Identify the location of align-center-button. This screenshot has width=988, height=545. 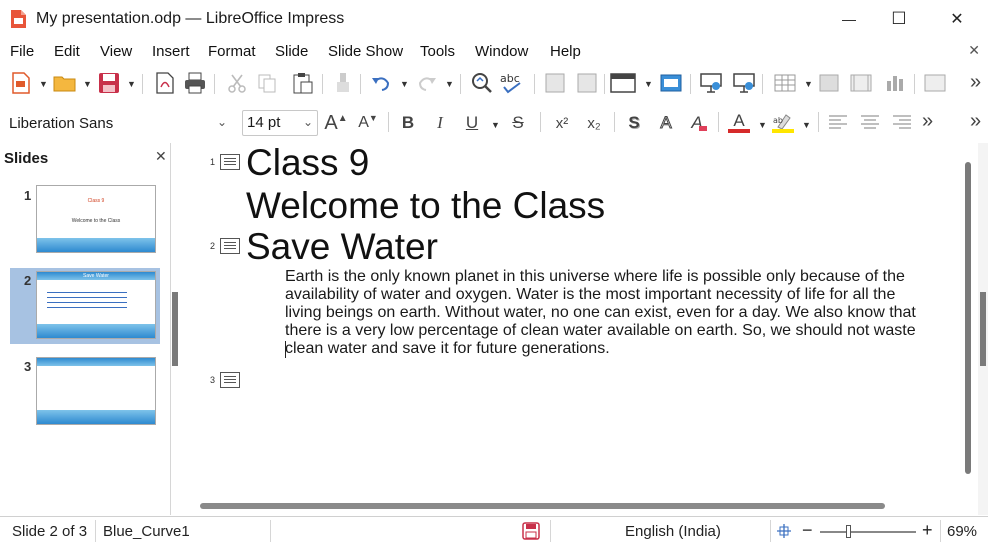
(870, 123).